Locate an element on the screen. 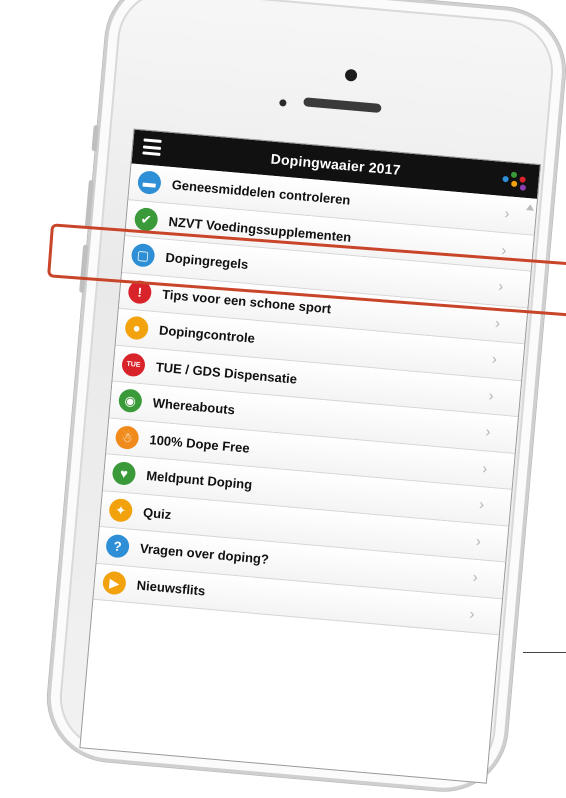  menu-item-label: Meldpunt Doping is located at coordinates (199, 480).